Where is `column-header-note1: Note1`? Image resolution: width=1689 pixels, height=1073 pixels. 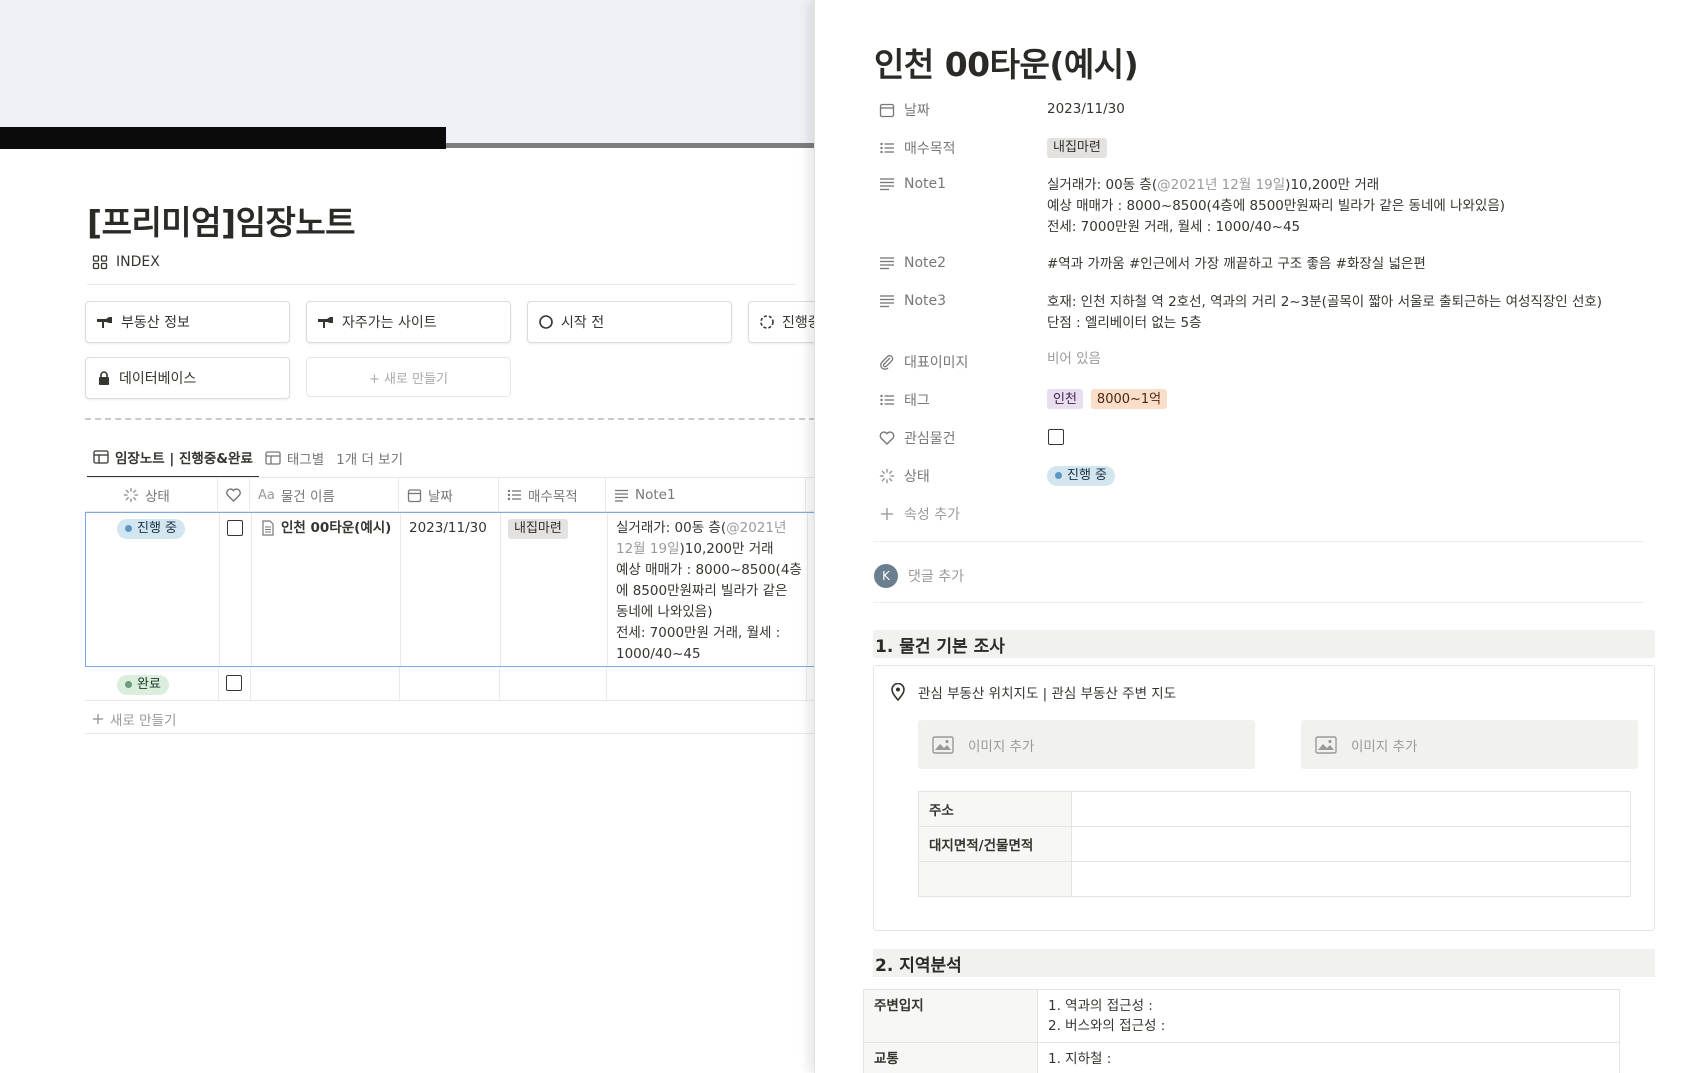 column-header-note1: Note1 is located at coordinates (706, 495).